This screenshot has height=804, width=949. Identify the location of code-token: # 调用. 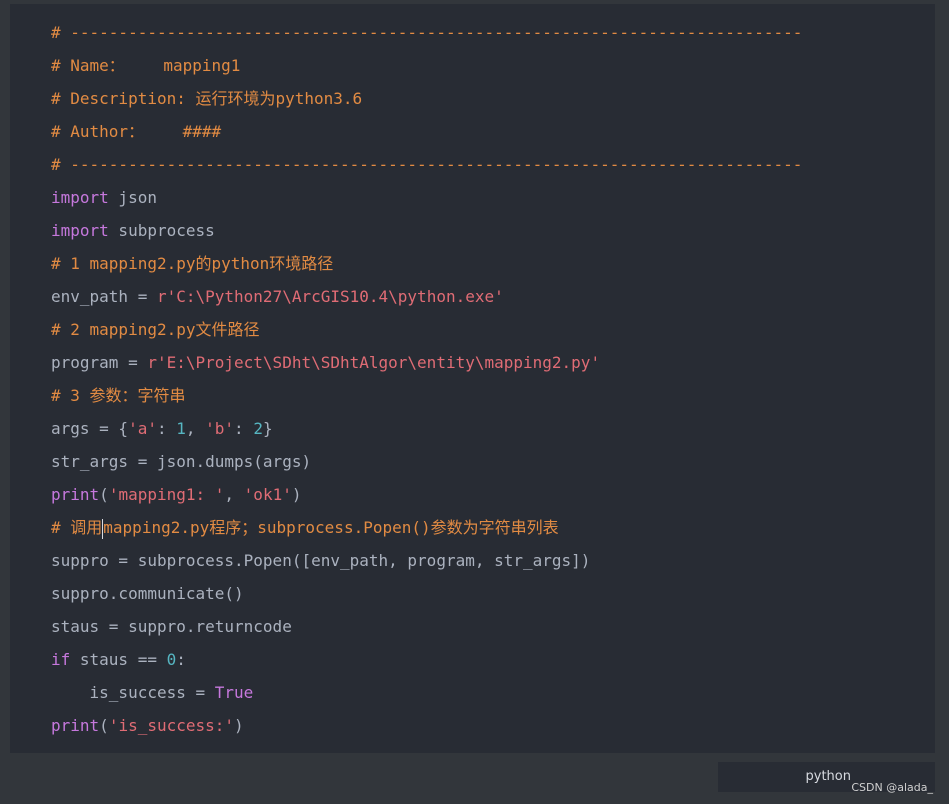
(77, 527).